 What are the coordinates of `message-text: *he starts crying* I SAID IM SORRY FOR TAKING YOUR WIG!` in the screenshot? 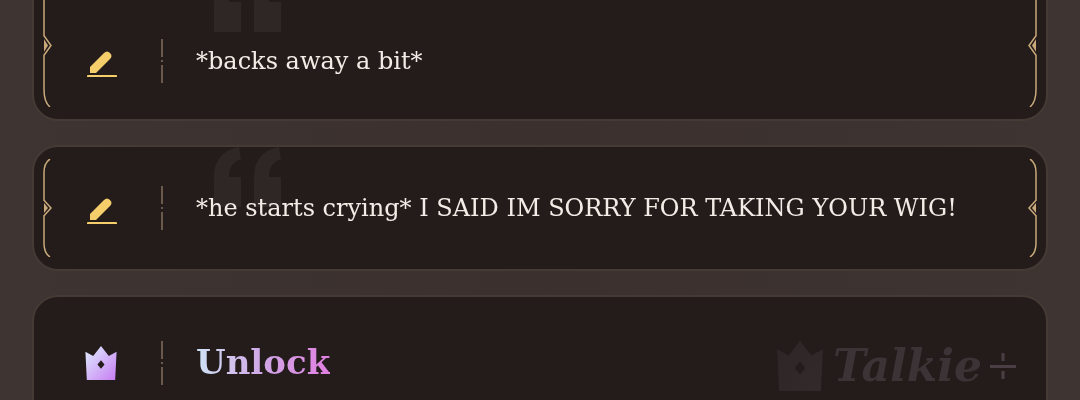 It's located at (576, 208).